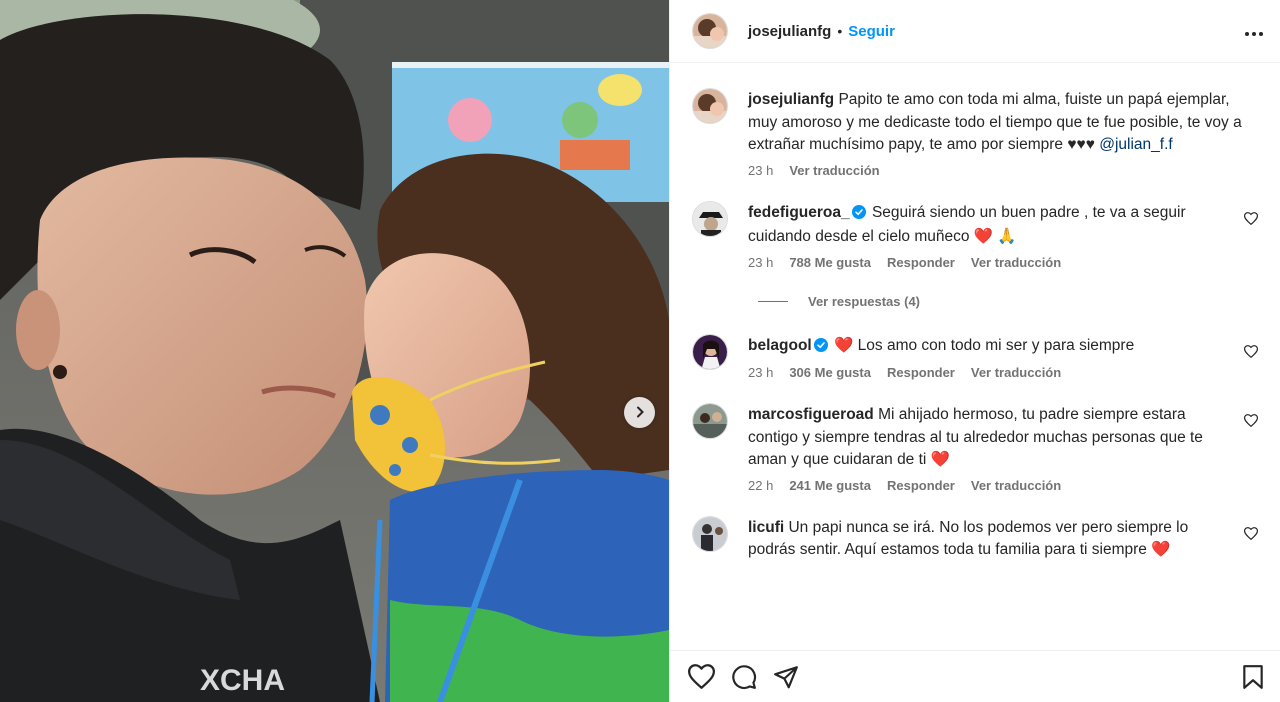 This screenshot has height=702, width=1280. Describe the element at coordinates (242, 680) in the screenshot. I see `svg-text: XCHA` at that location.